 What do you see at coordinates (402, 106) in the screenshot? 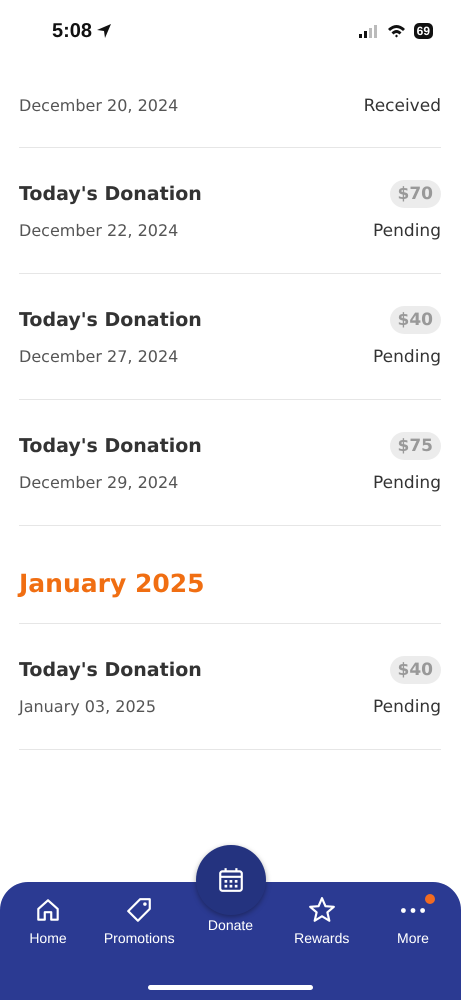
I see `donation-status: Received` at bounding box center [402, 106].